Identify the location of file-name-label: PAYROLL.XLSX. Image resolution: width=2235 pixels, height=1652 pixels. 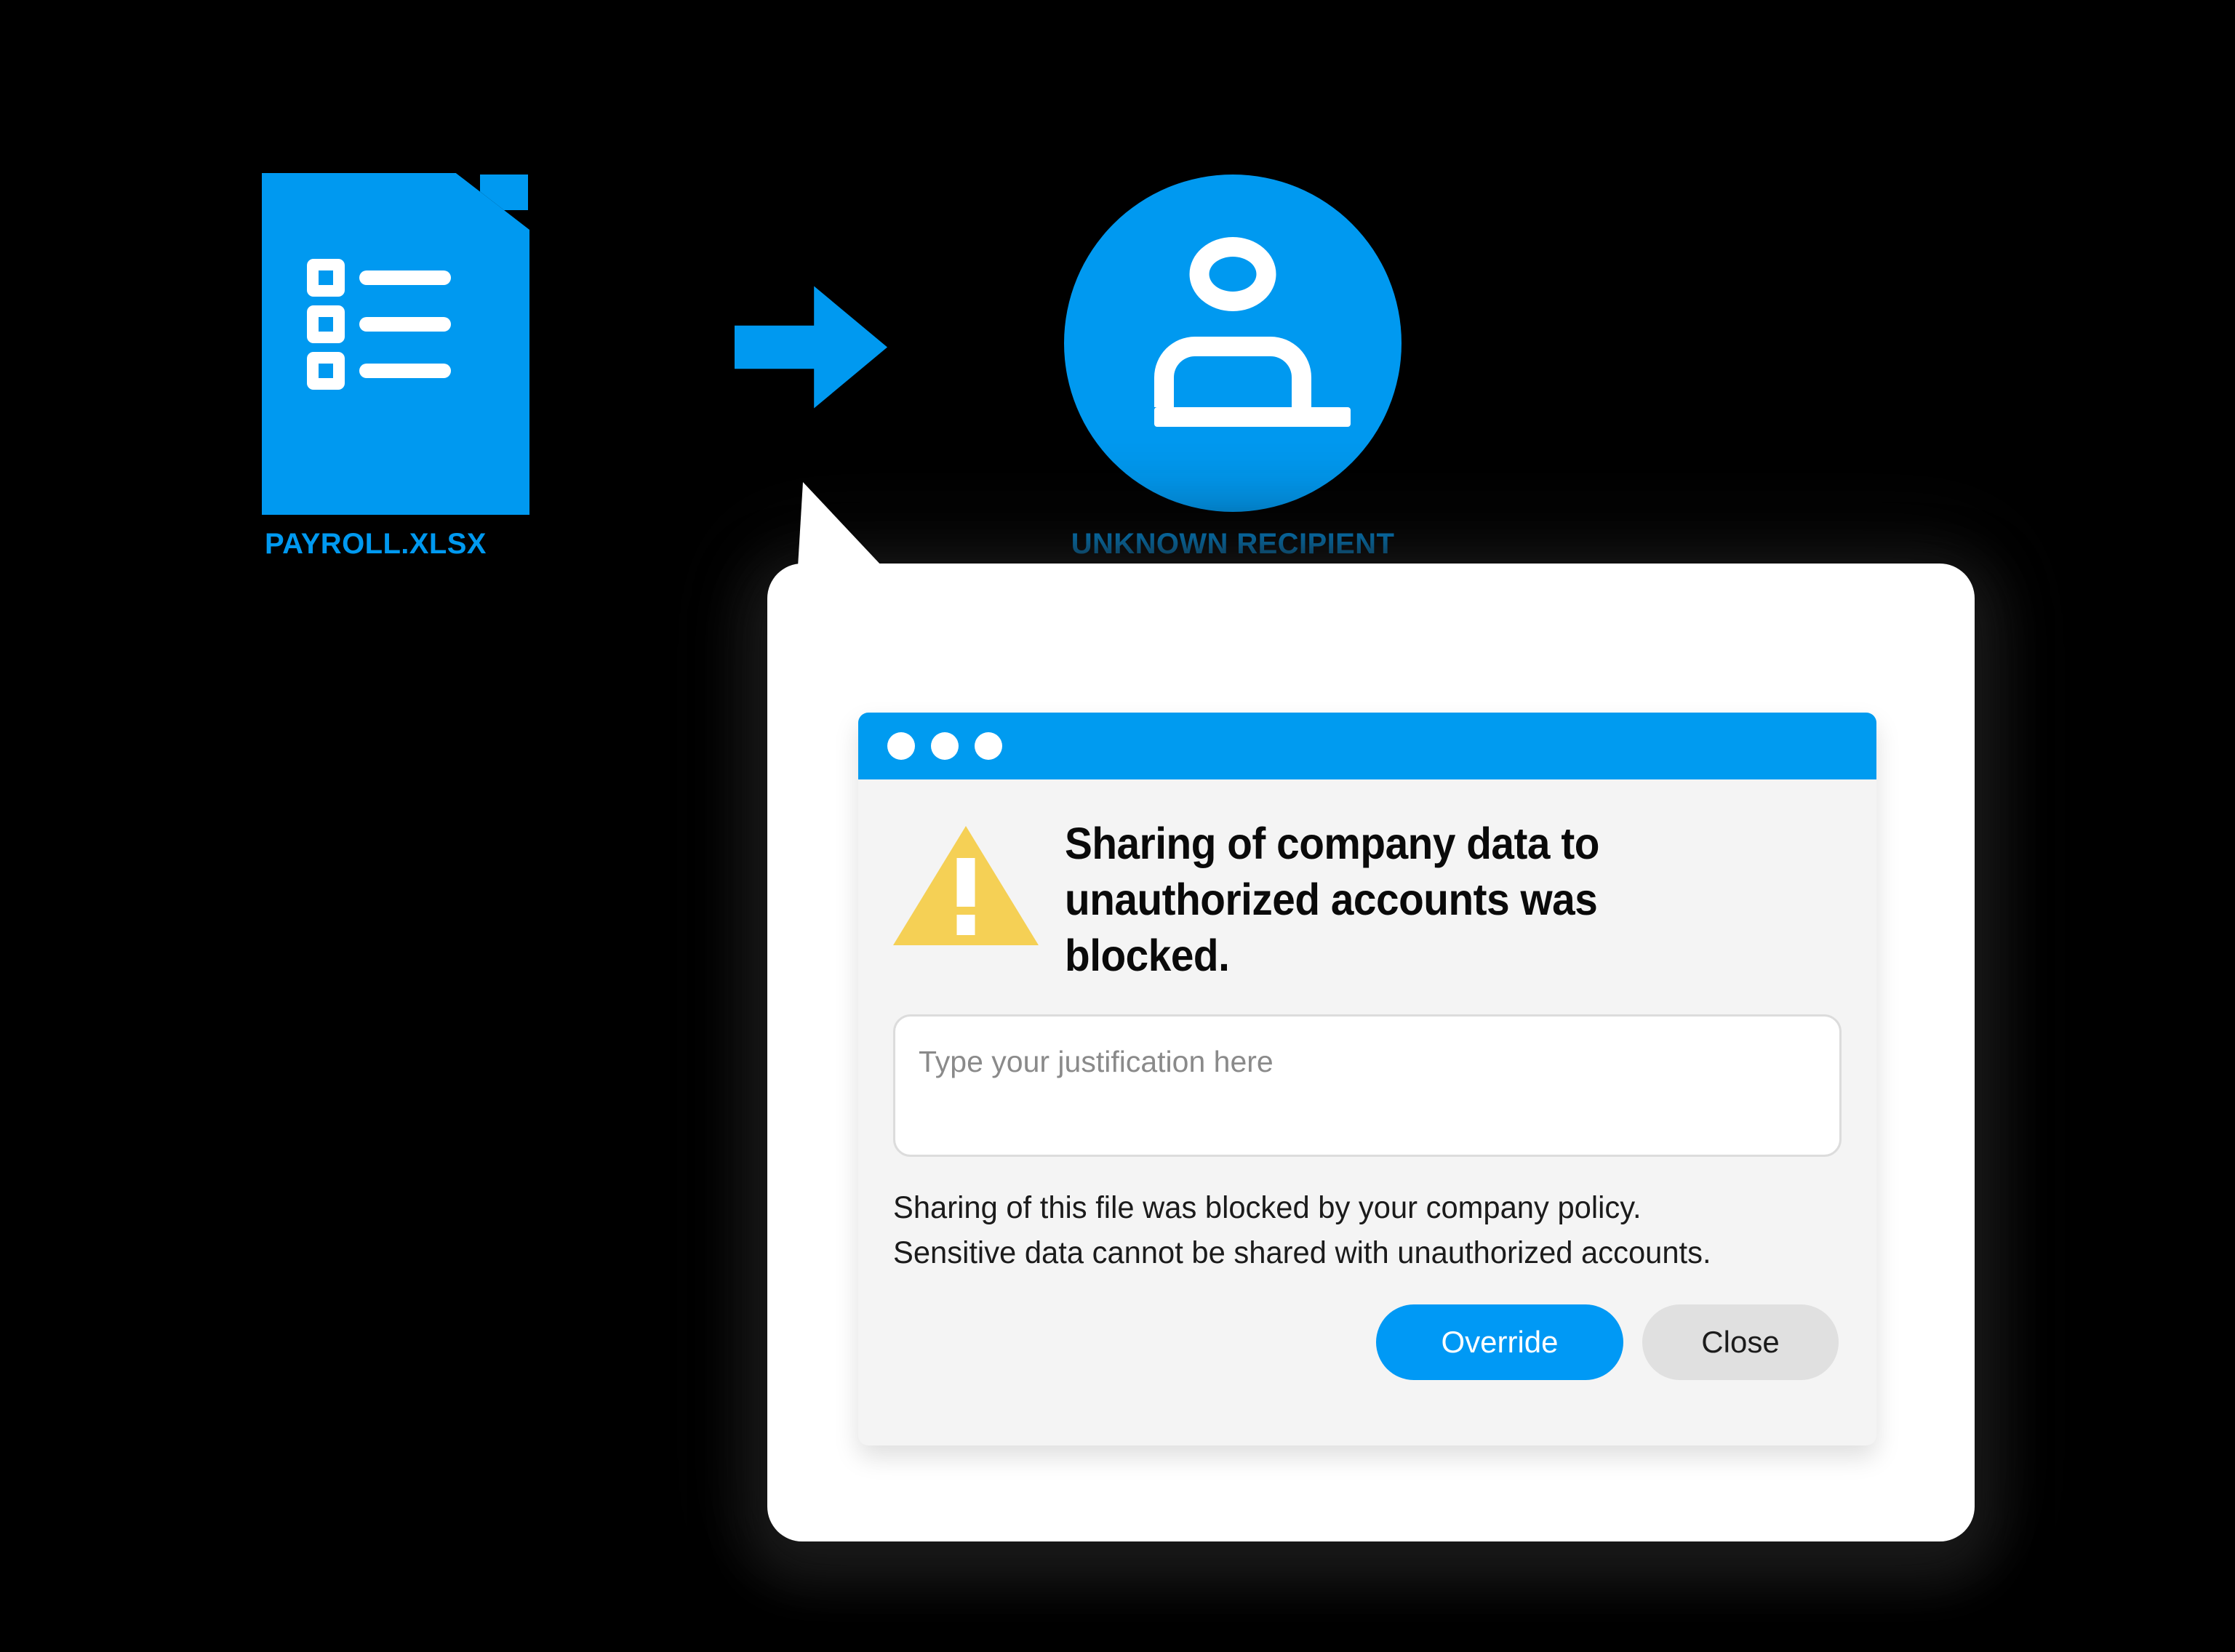
(376, 544).